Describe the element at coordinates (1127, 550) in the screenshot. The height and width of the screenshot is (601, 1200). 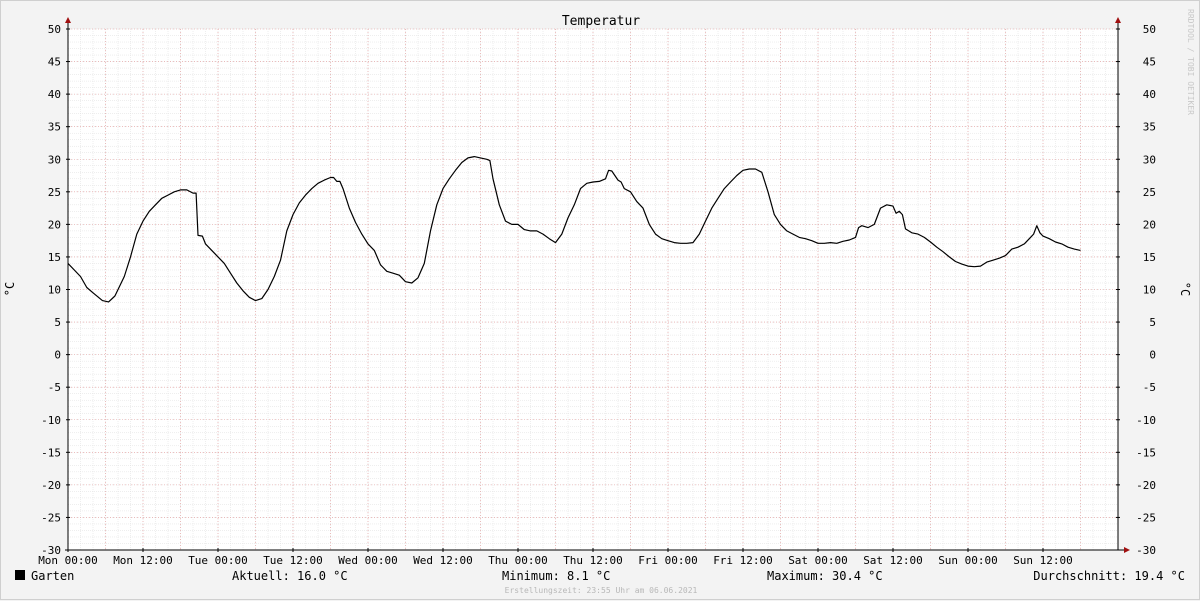
I see `x-axis-arrow` at that location.